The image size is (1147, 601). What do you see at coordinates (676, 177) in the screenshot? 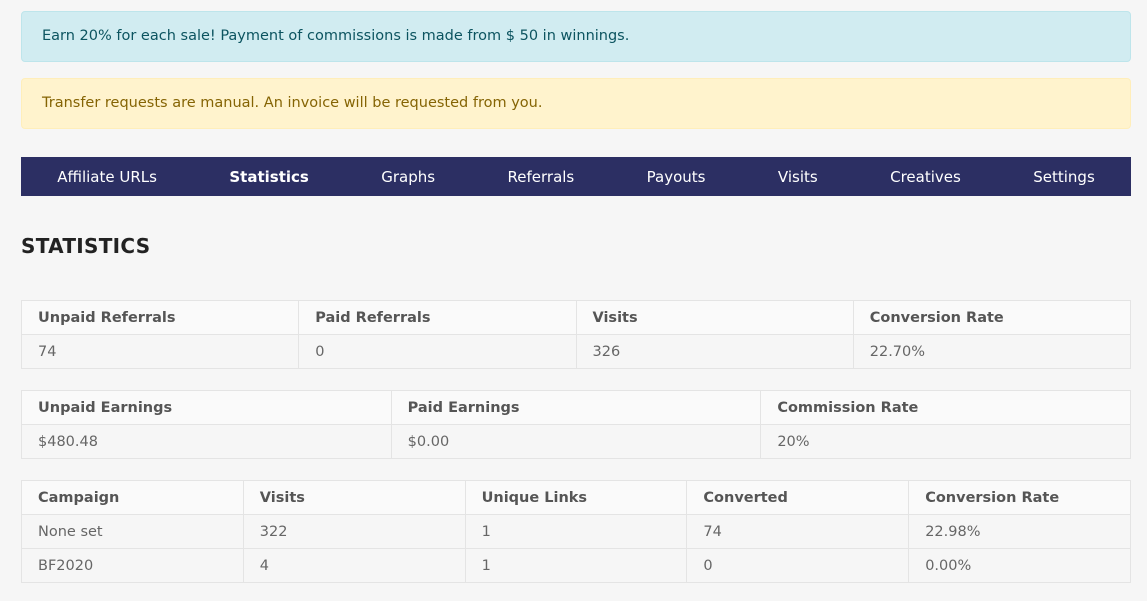
I see `tab-payouts: Payouts` at bounding box center [676, 177].